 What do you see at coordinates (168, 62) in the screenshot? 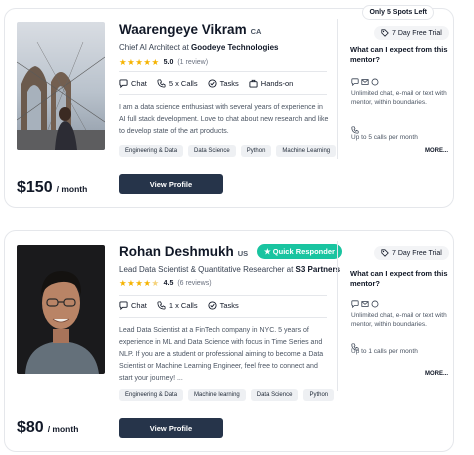
I see `rating-value: 5.0` at bounding box center [168, 62].